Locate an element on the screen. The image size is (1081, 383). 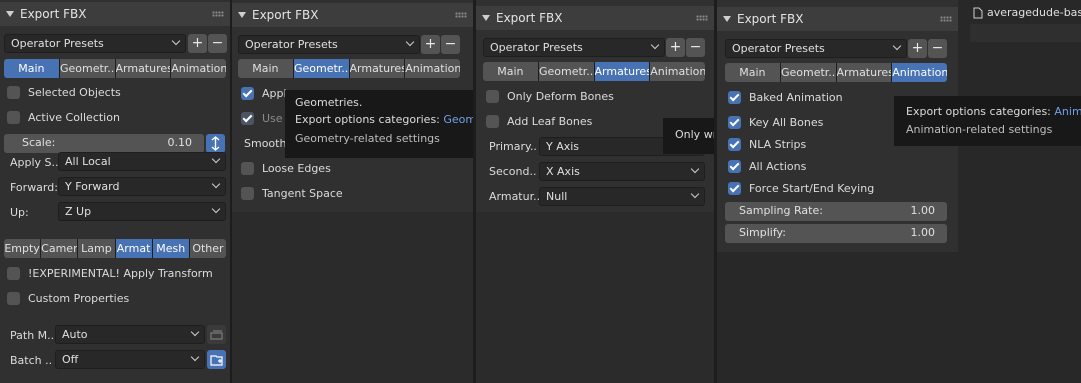
type-camera-toggle: Camer is located at coordinates (59, 248).